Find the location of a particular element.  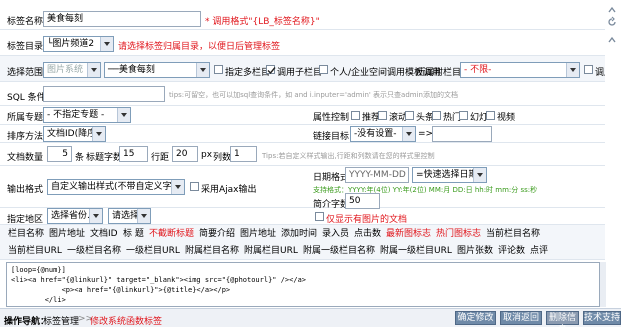

row-height-input: 20 is located at coordinates (185, 154).